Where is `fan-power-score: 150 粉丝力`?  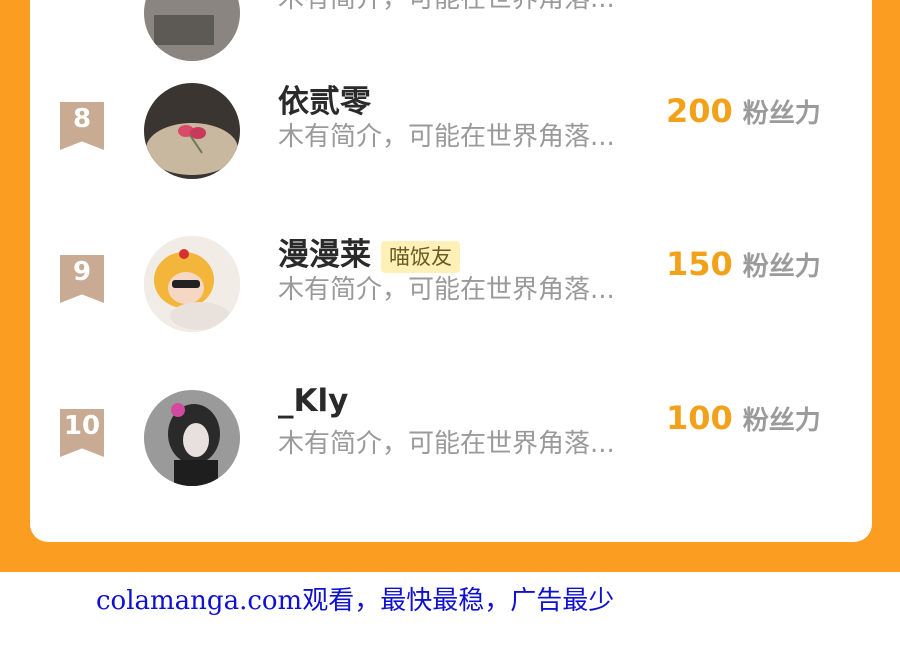 fan-power-score: 150 粉丝力 is located at coordinates (743, 264).